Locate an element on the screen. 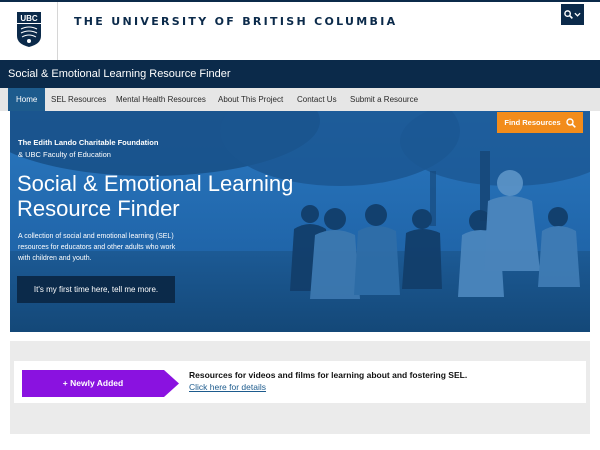  nav-item-sel-resources: SEL Resources is located at coordinates (78, 99).